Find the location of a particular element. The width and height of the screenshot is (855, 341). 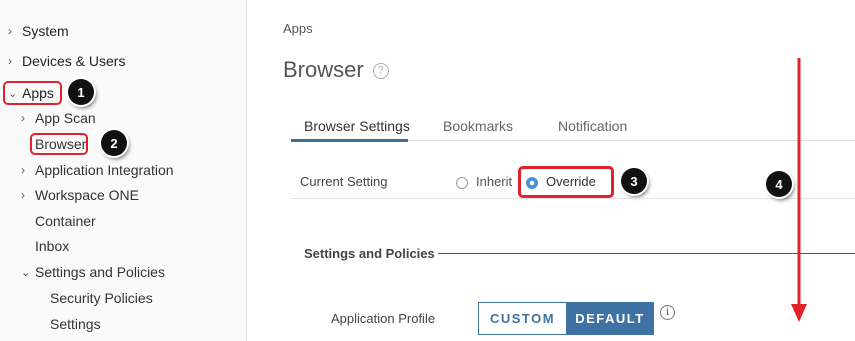

sidebar-item-label: Inbox is located at coordinates (52, 246).